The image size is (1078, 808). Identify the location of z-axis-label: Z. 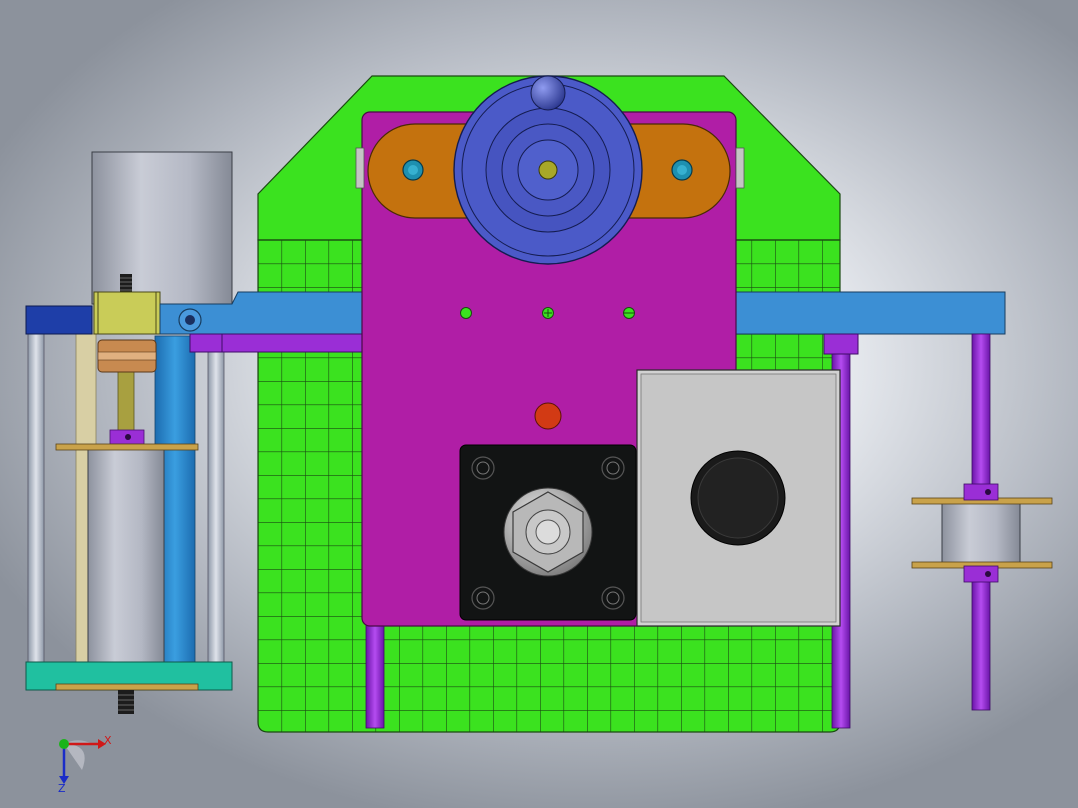
(62, 788).